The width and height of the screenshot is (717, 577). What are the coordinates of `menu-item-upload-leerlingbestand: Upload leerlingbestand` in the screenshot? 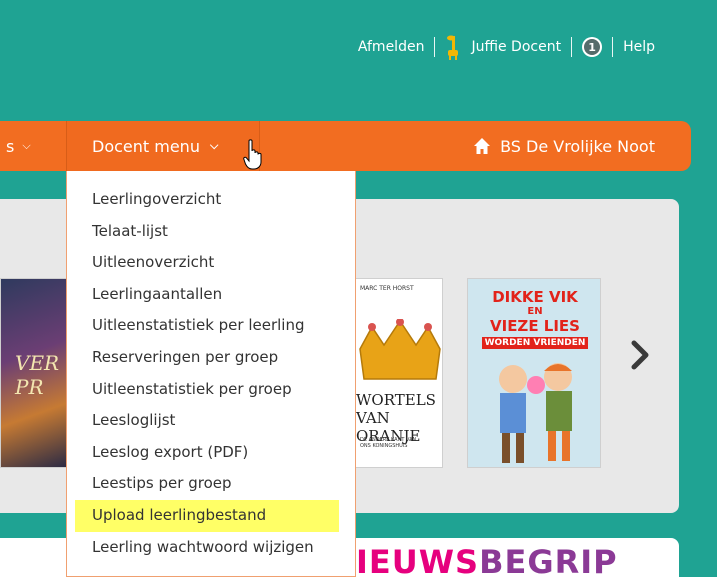 It's located at (207, 515).